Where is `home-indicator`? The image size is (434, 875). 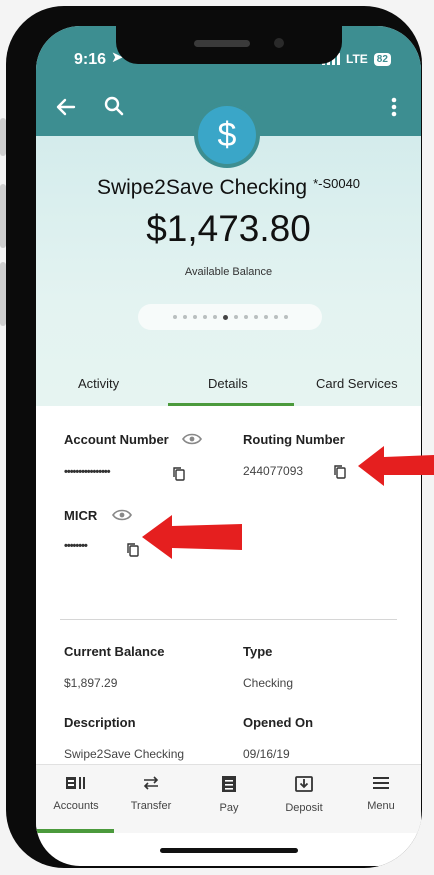
home-indicator is located at coordinates (229, 850).